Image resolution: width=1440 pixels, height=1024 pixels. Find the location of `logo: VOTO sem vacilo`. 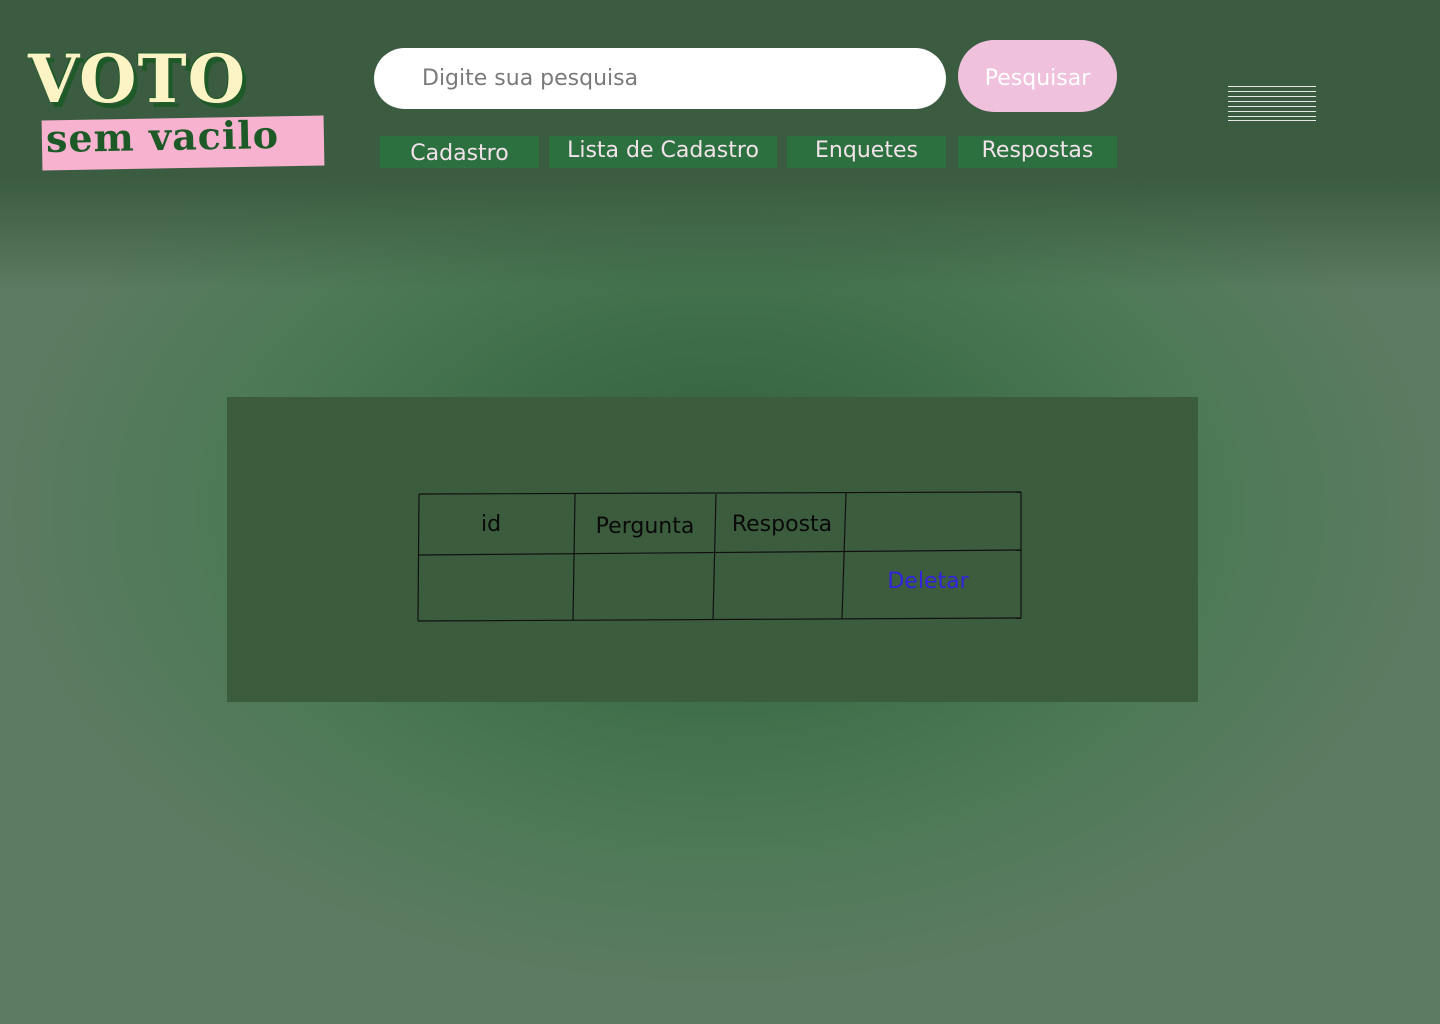

logo: VOTO sem vacilo is located at coordinates (178, 109).